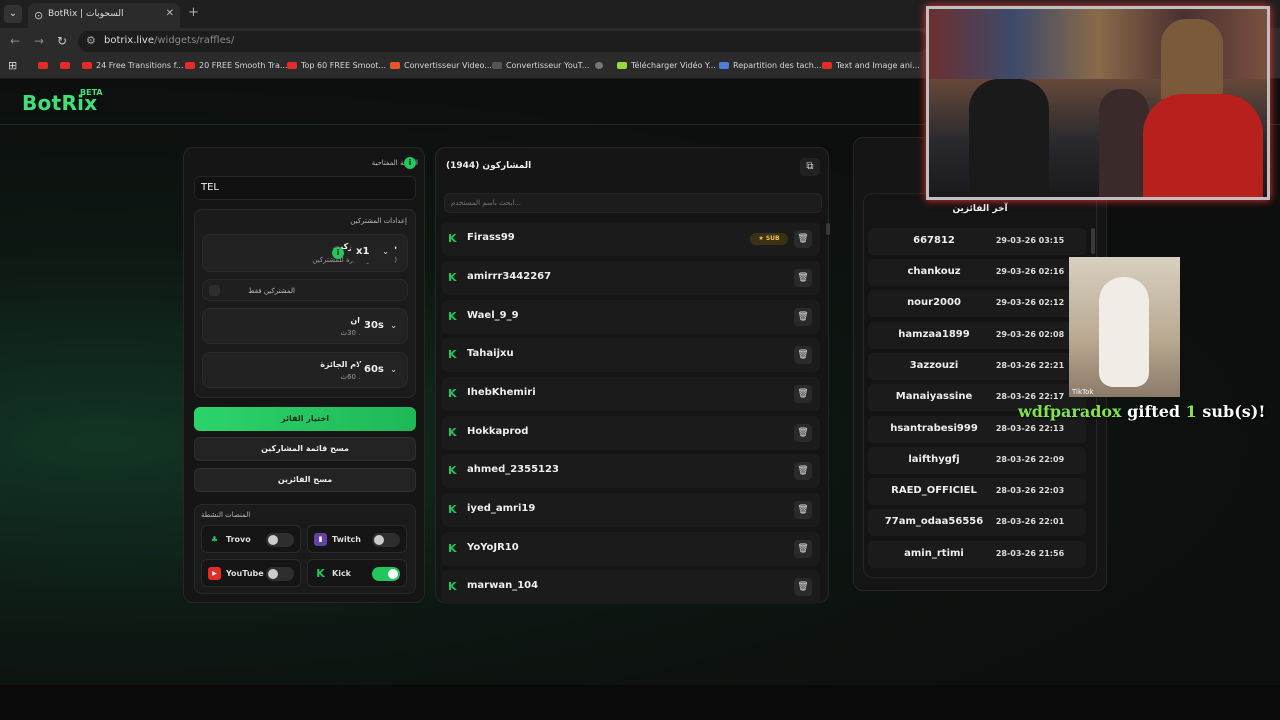 The width and height of the screenshot is (1280, 720). Describe the element at coordinates (631, 278) in the screenshot. I see `participant-row: Kamirrr3442267 🗑` at that location.